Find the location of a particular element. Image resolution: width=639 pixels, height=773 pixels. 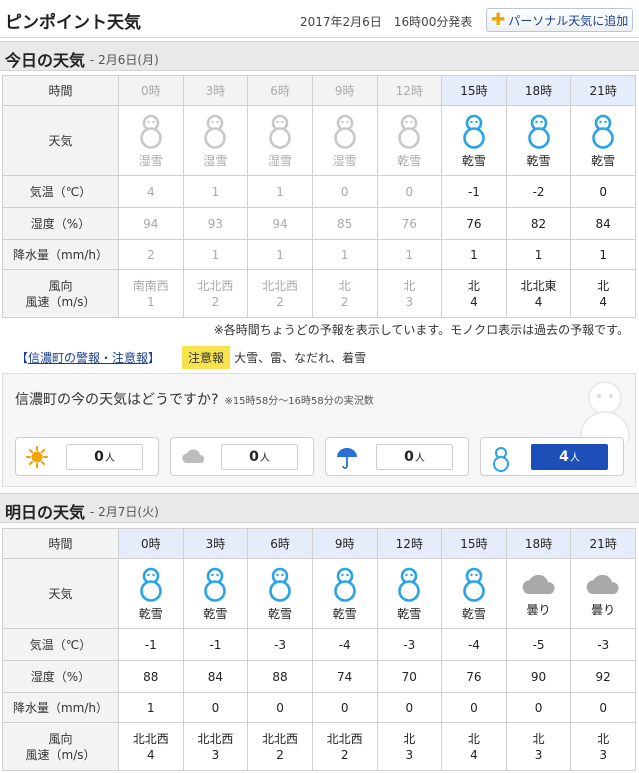

vote-sunny-button: 0人 is located at coordinates (87, 456).